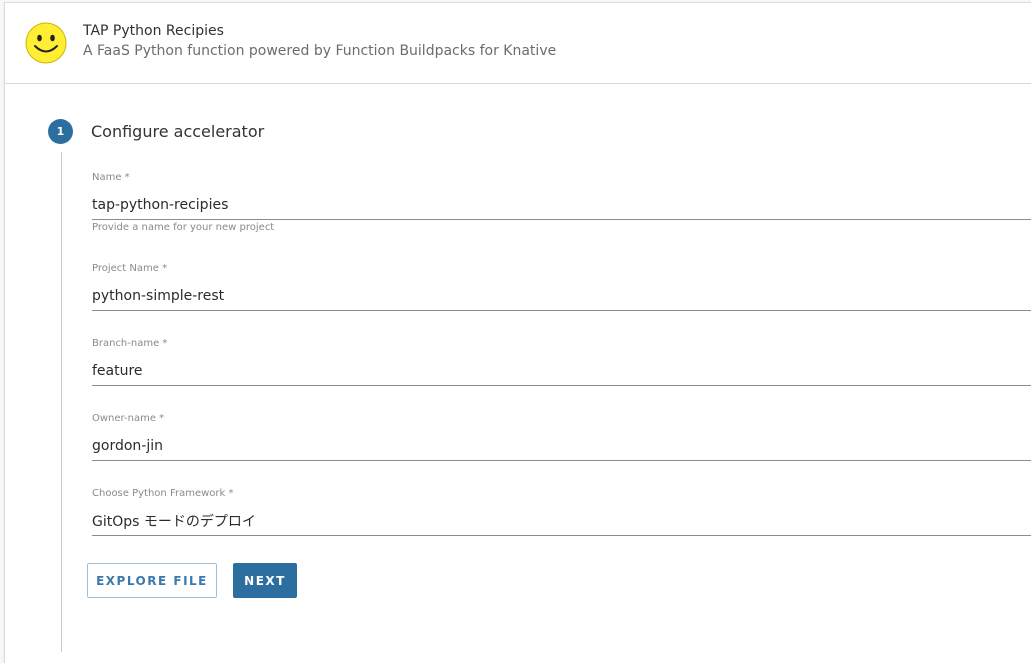  What do you see at coordinates (46, 43) in the screenshot?
I see `smiley-face-icon` at bounding box center [46, 43].